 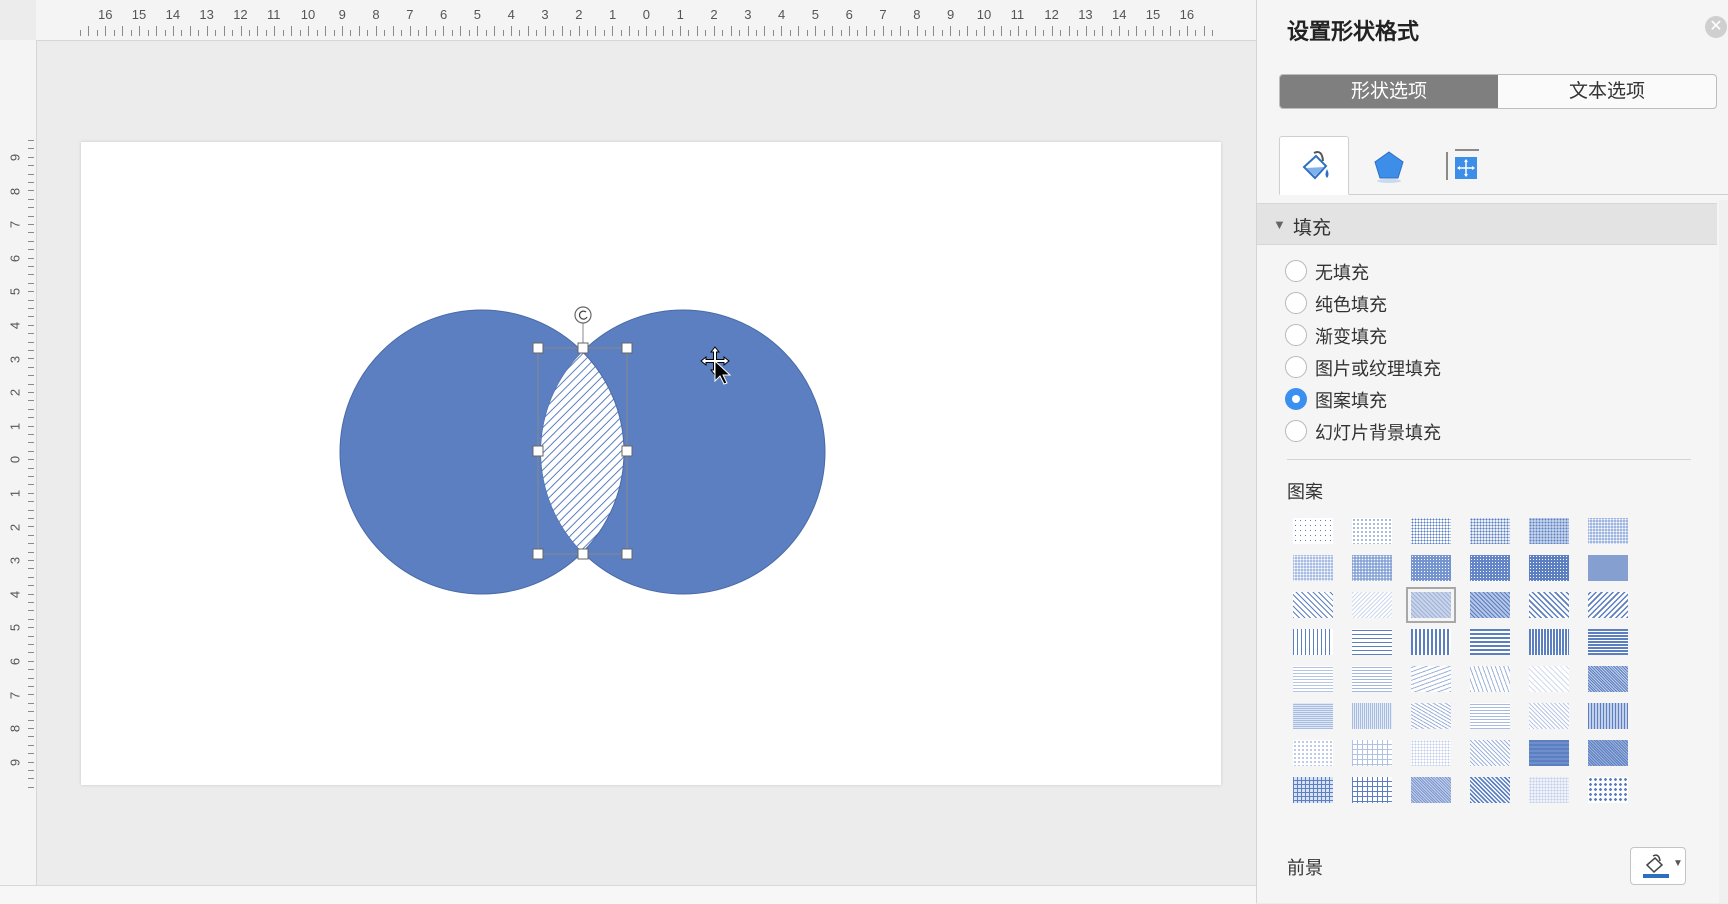 I want to click on radio-label: 图片或纹理填充, so click(x=1378, y=369).